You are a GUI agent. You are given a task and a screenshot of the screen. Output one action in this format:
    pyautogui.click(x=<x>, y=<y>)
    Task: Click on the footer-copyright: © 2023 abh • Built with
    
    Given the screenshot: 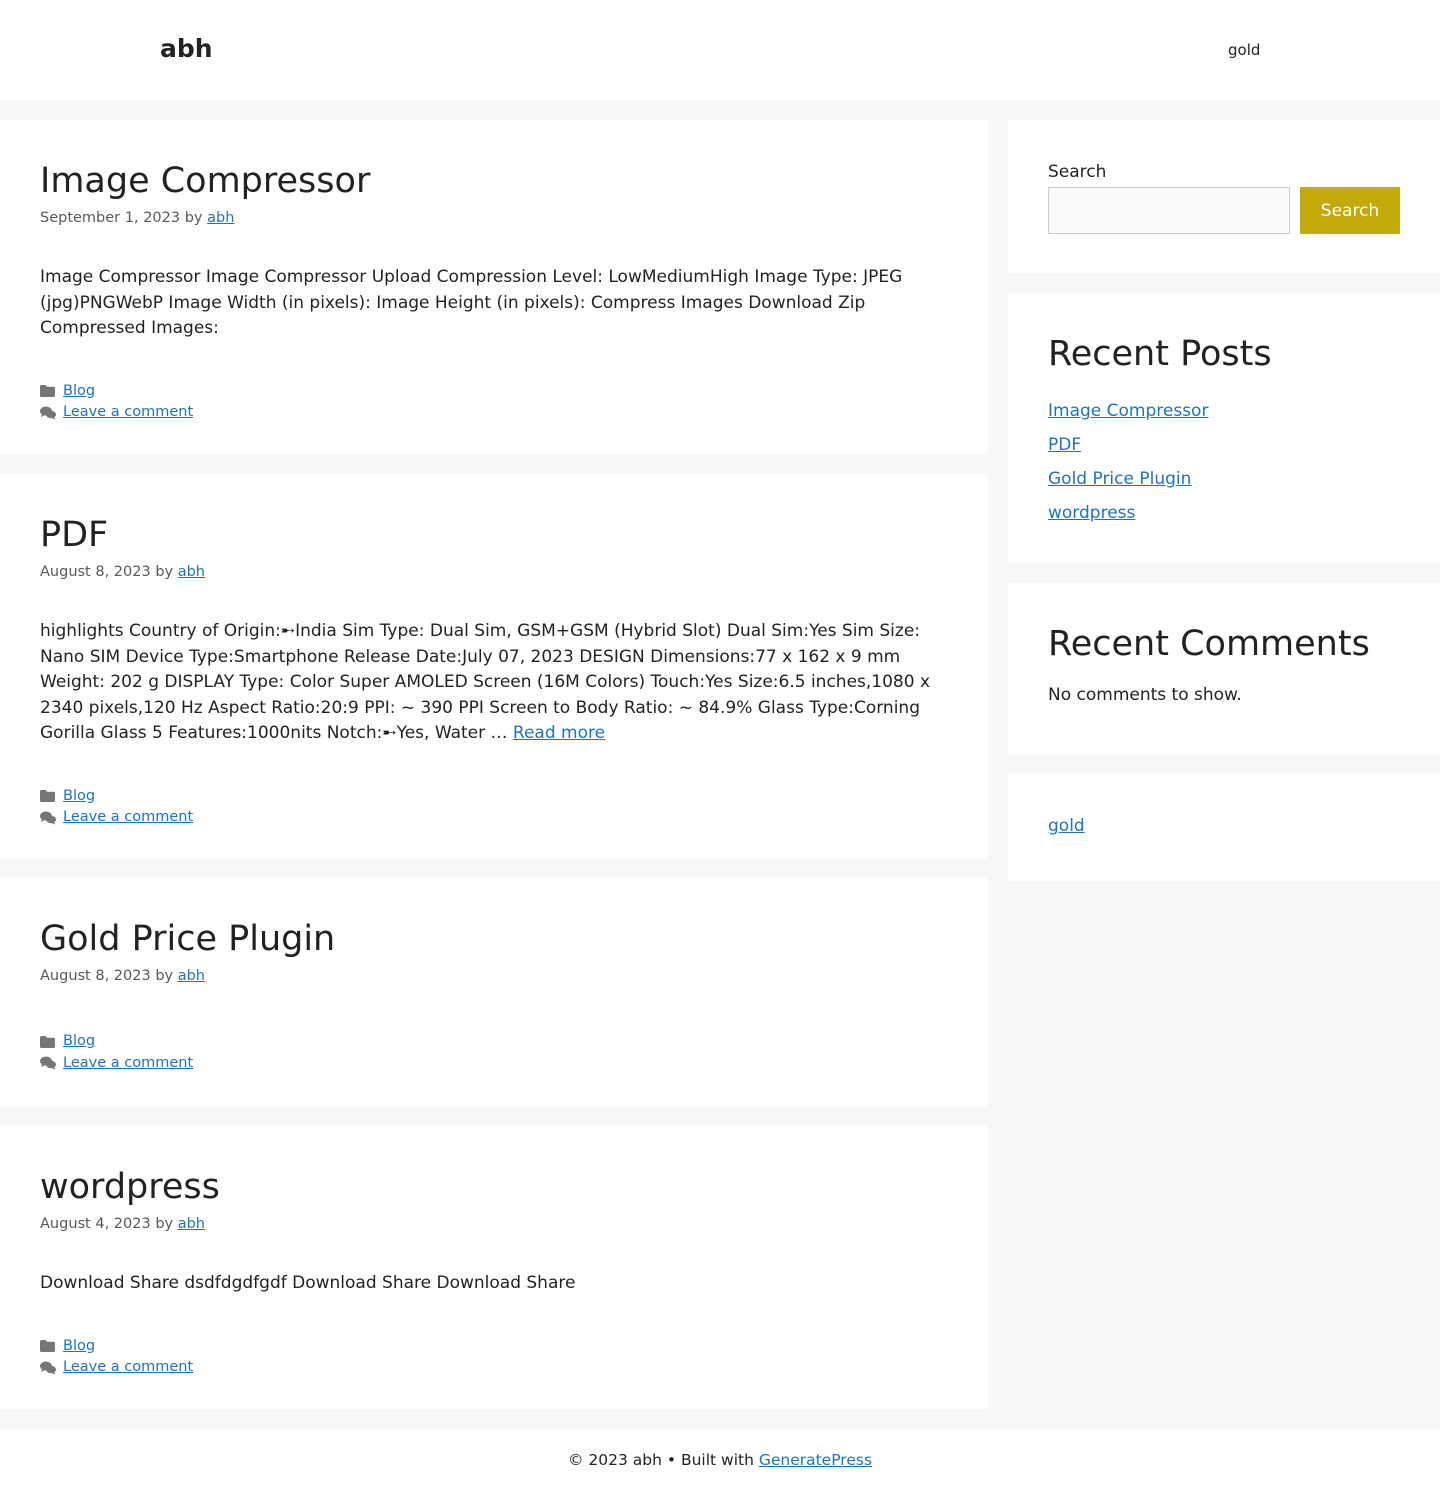 What is the action you would take?
    pyautogui.click(x=663, y=1460)
    